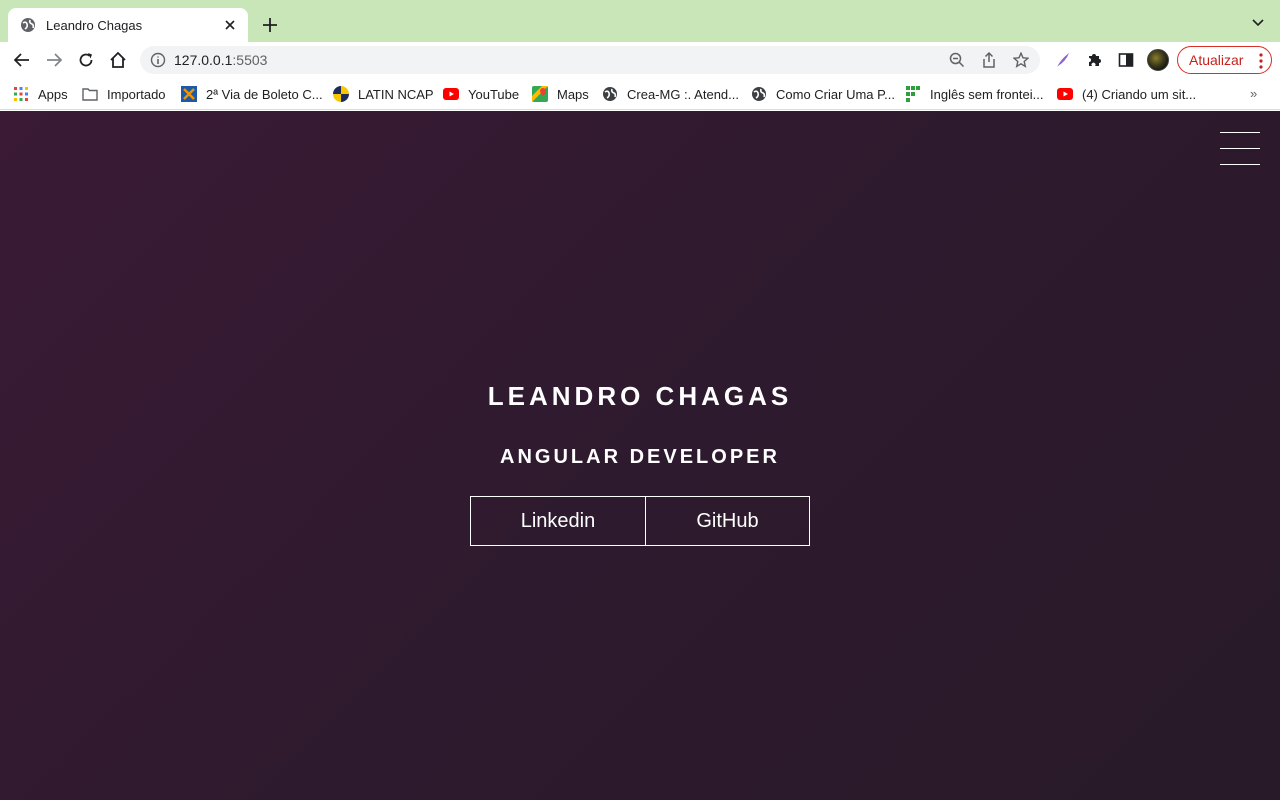 This screenshot has height=800, width=1280. I want to click on profile-avatar, so click(1158, 60).